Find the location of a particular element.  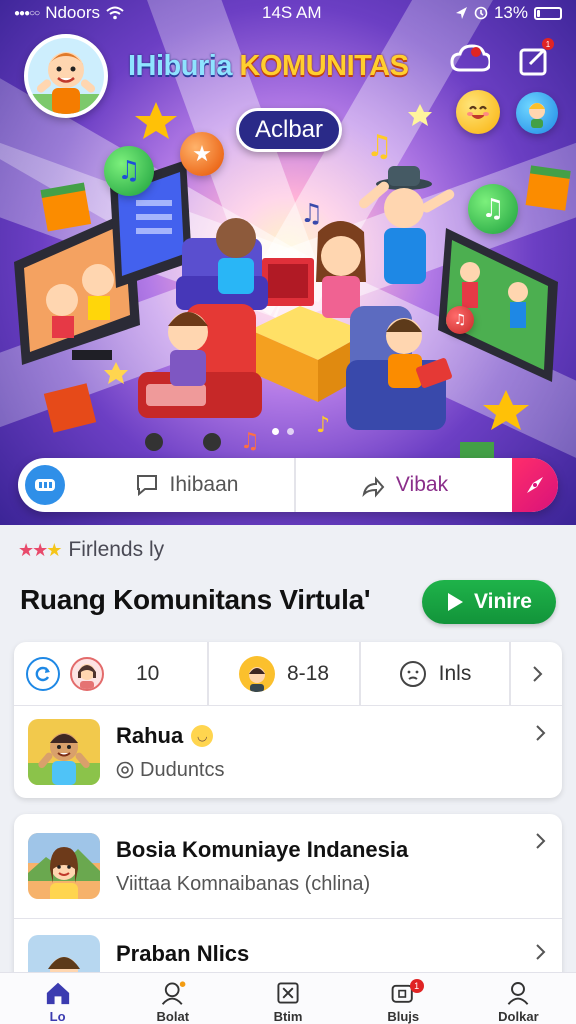

age-range-value: 8-18 is located at coordinates (308, 673).